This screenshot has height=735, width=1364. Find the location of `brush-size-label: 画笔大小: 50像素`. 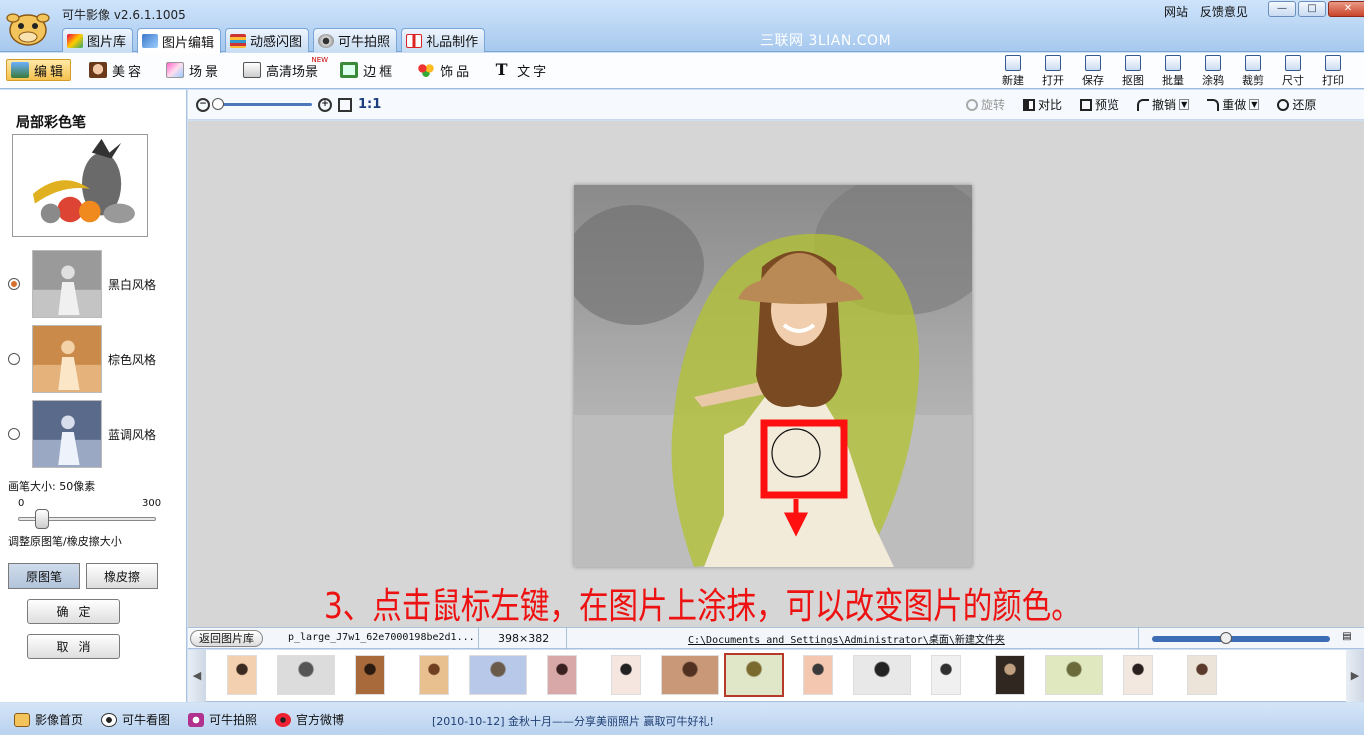

brush-size-label: 画笔大小: 50像素 is located at coordinates (52, 486).